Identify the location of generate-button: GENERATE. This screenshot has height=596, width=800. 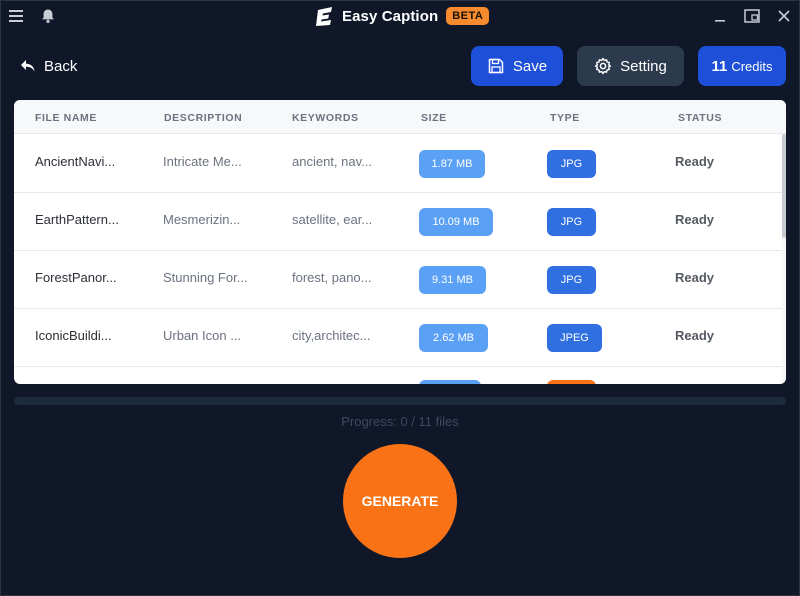
(400, 501).